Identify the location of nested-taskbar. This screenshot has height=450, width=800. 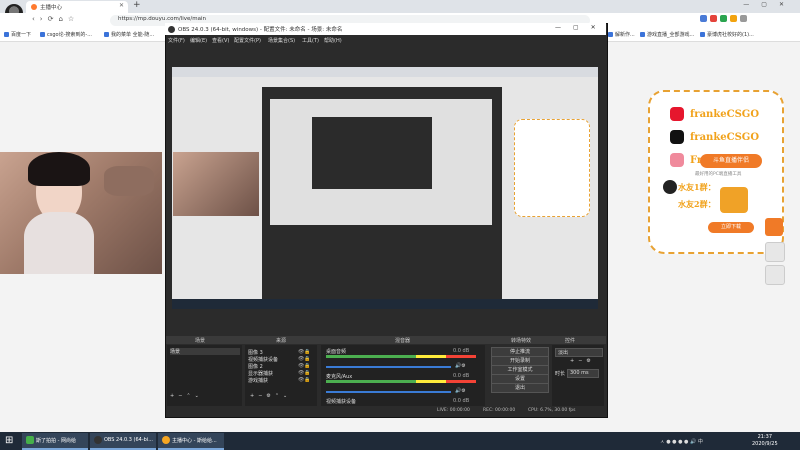
(385, 304).